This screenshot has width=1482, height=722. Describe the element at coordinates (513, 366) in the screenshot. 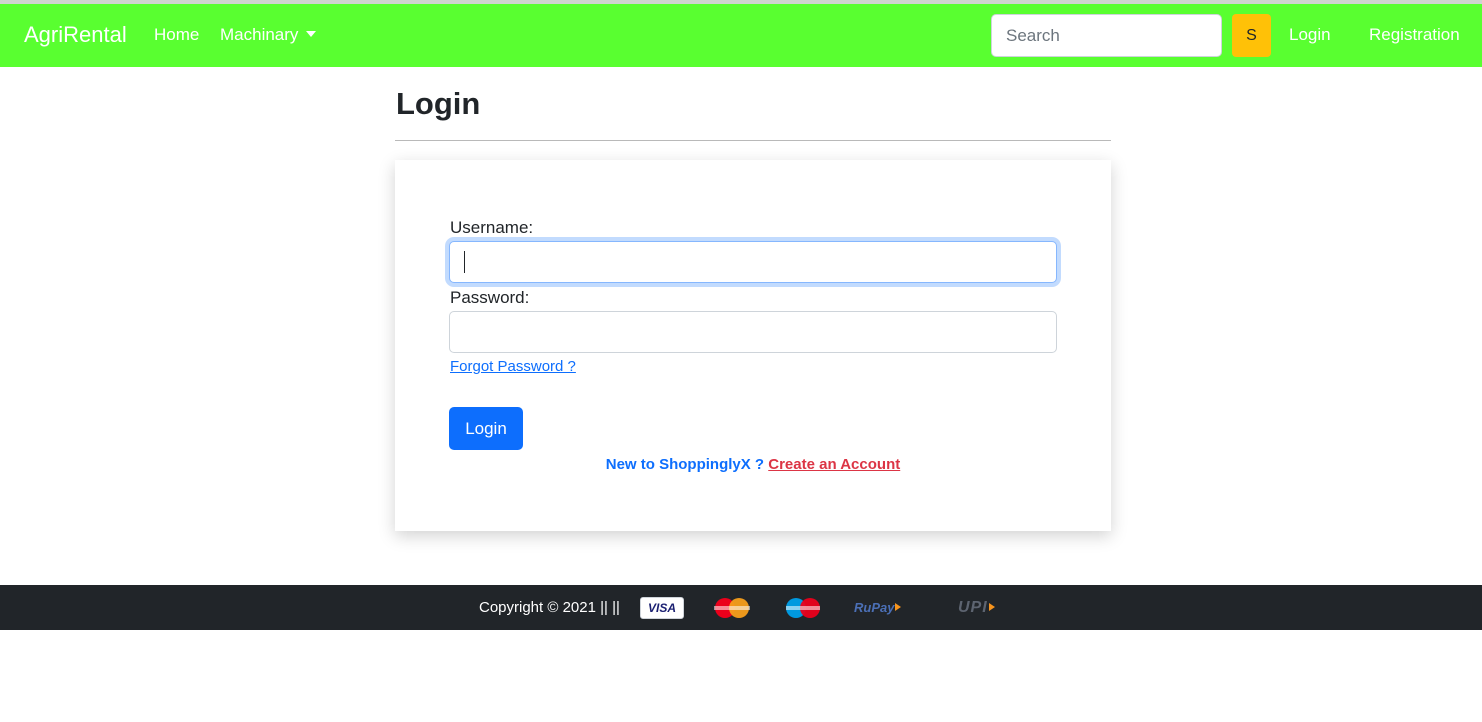

I see `forgot-password-link: Forgot Password ?` at that location.